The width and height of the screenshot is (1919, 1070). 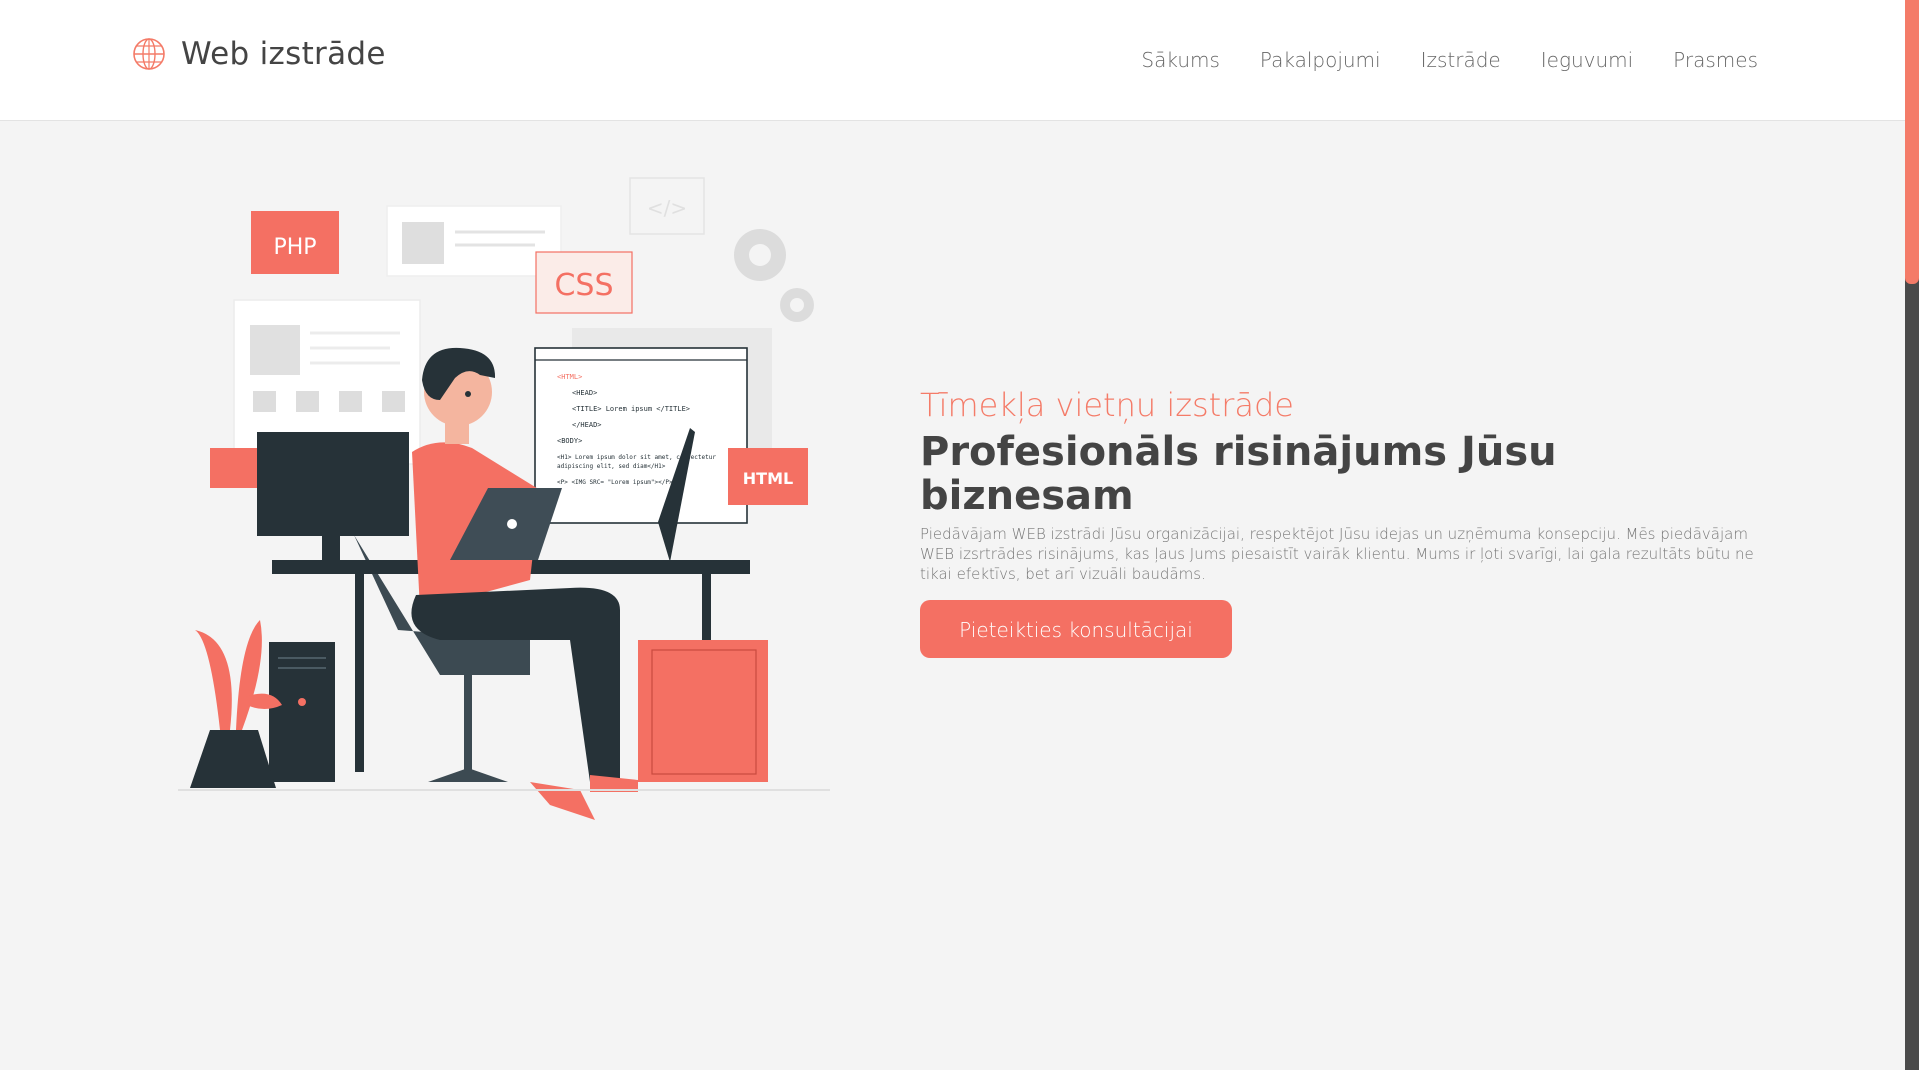 I want to click on svg-text: </HEAD>, so click(x=587, y=425).